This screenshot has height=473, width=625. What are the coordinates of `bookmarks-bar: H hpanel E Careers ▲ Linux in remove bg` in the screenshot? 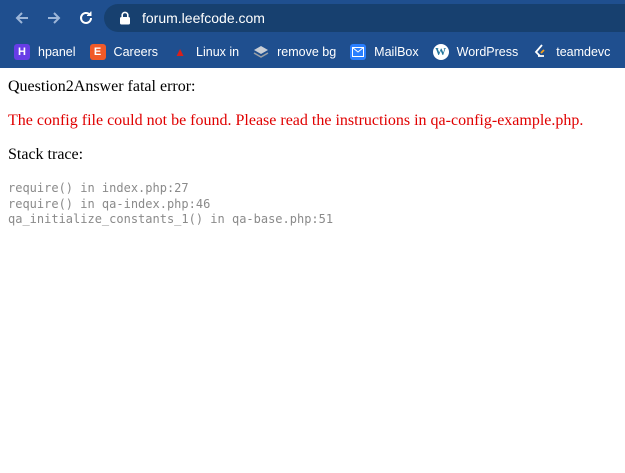 It's located at (312, 52).